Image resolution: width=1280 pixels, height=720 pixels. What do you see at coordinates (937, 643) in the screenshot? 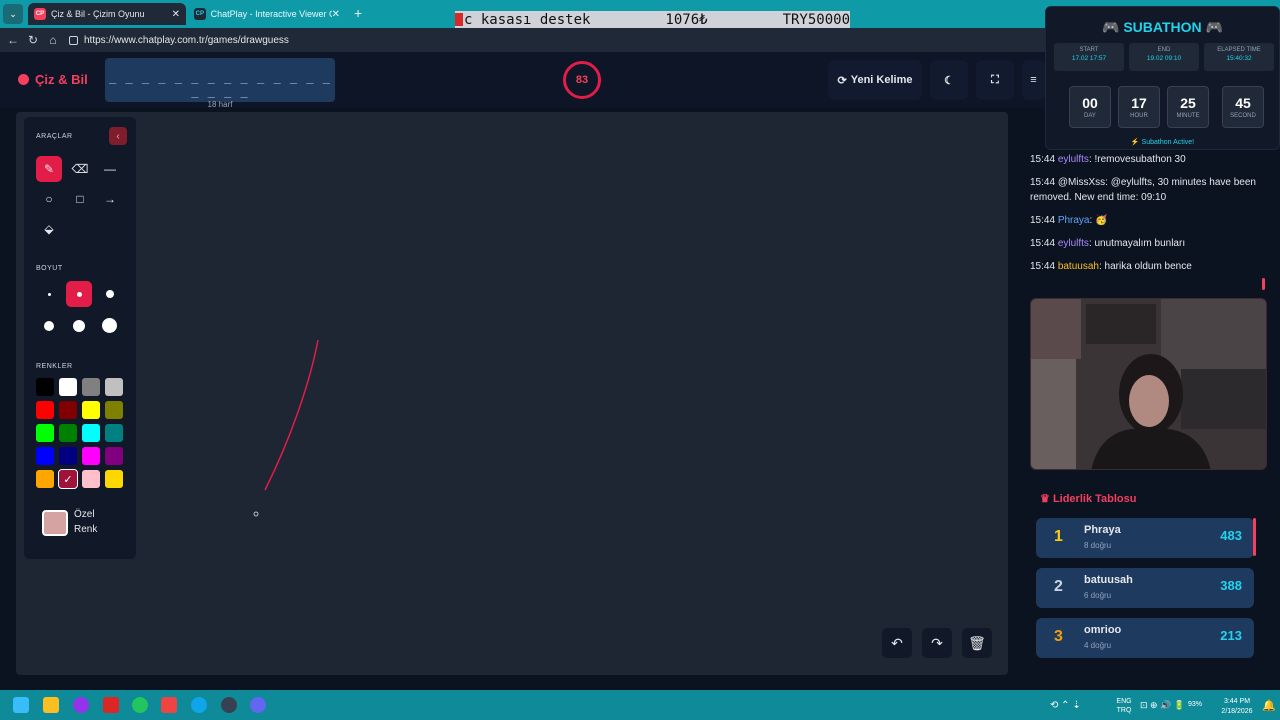
I see `redo-button: ↷` at bounding box center [937, 643].